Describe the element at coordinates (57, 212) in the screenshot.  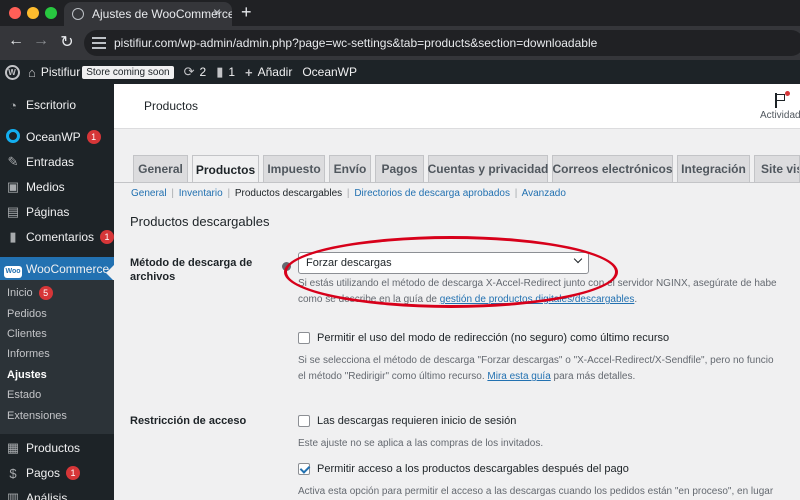
I see `sidebar-item-paginas: ▤ Páginas` at that location.